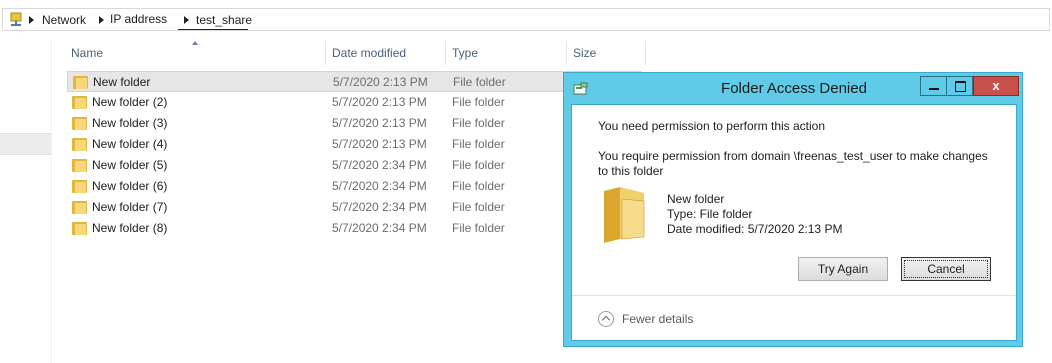 Image resolution: width=1052 pixels, height=363 pixels. Describe the element at coordinates (696, 199) in the screenshot. I see `item-name: New folder` at that location.